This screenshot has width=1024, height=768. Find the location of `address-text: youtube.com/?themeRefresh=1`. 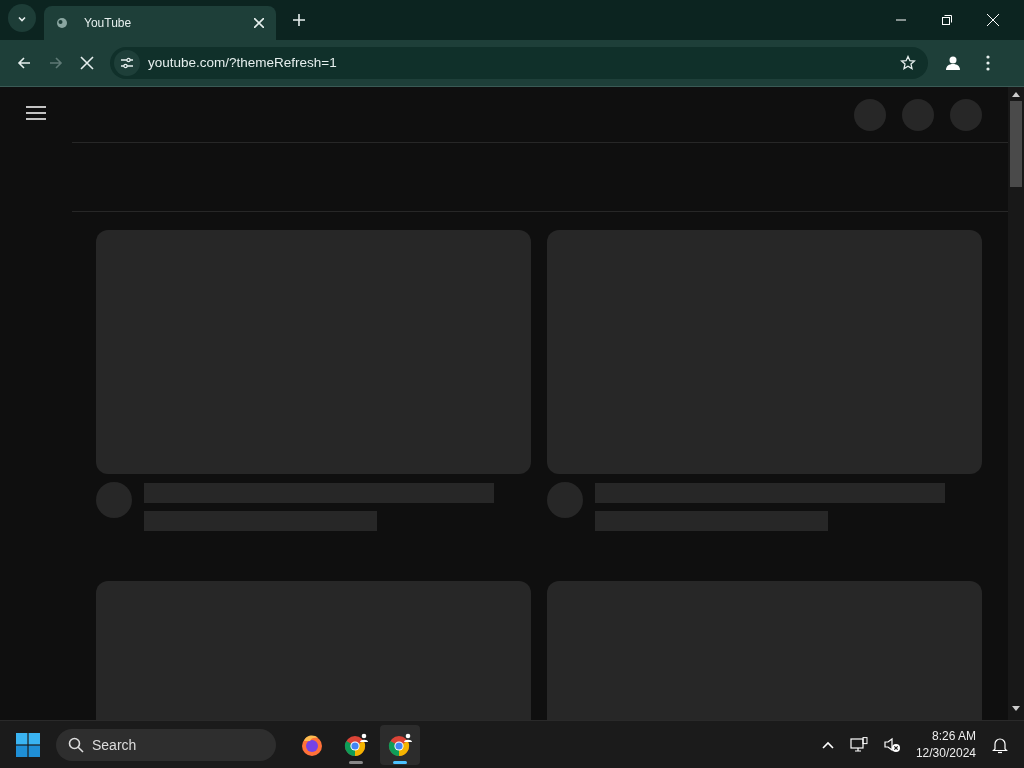

address-text: youtube.com/?themeRefresh=1 is located at coordinates (242, 63).